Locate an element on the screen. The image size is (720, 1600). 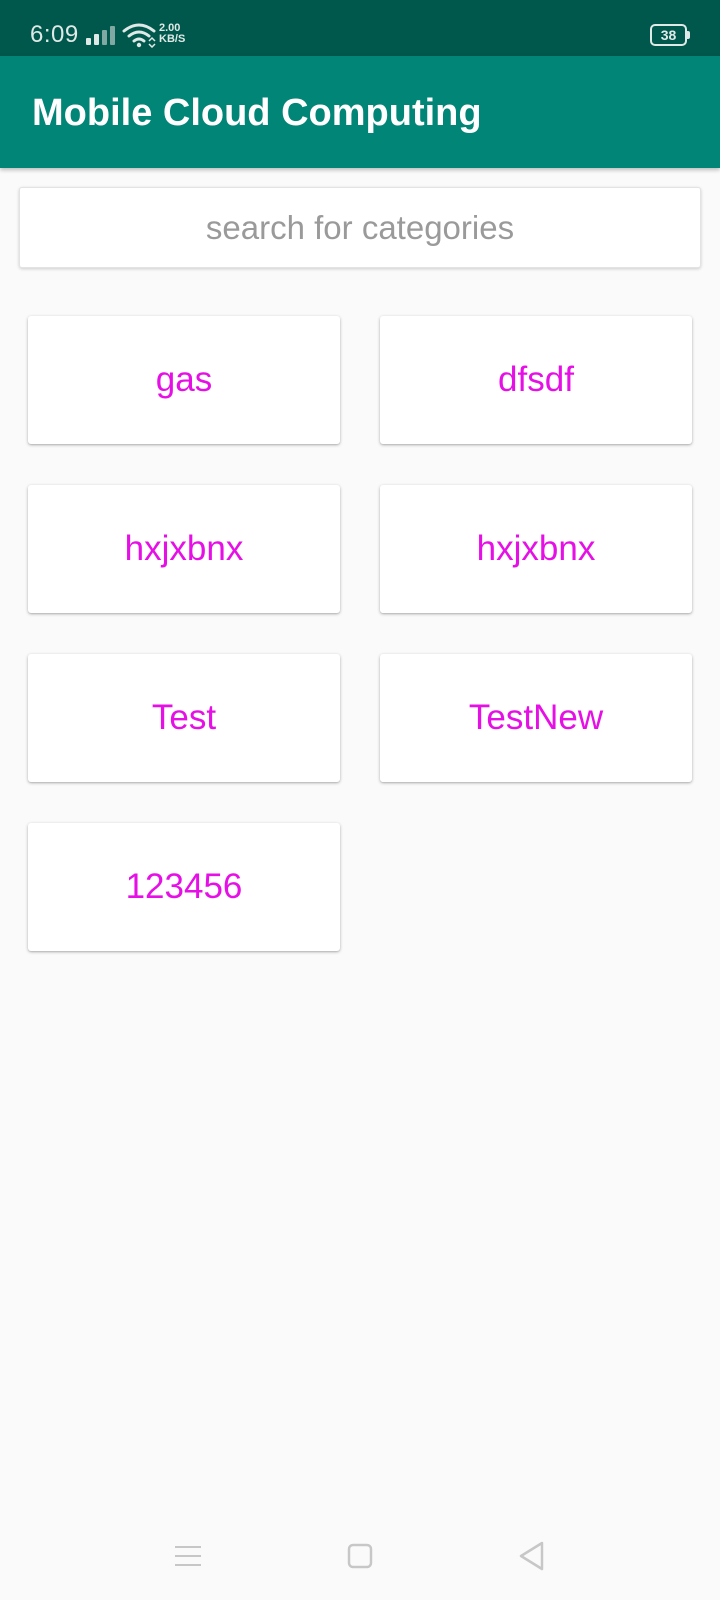
category-label: Test is located at coordinates (184, 717).